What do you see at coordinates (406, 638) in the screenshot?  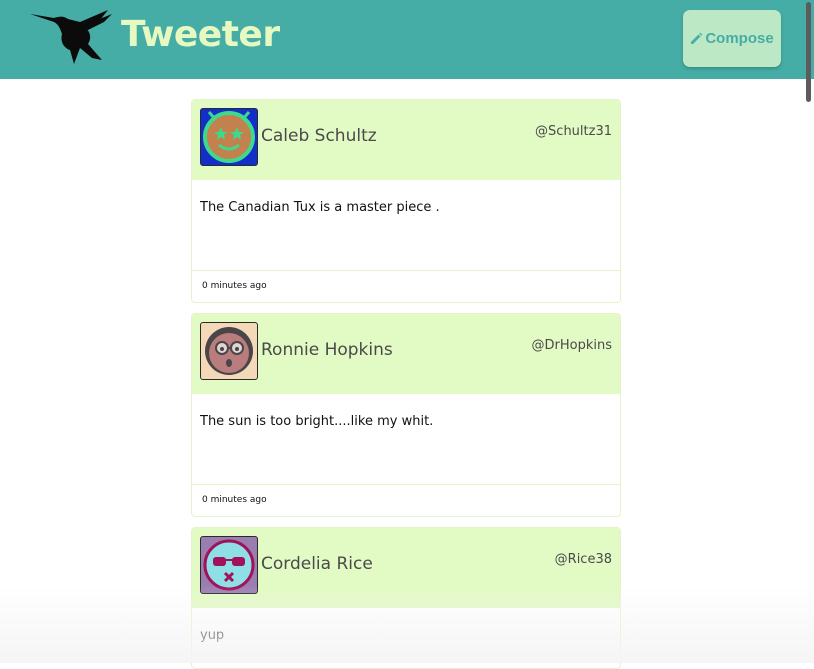 I see `tweet-body: yup` at bounding box center [406, 638].